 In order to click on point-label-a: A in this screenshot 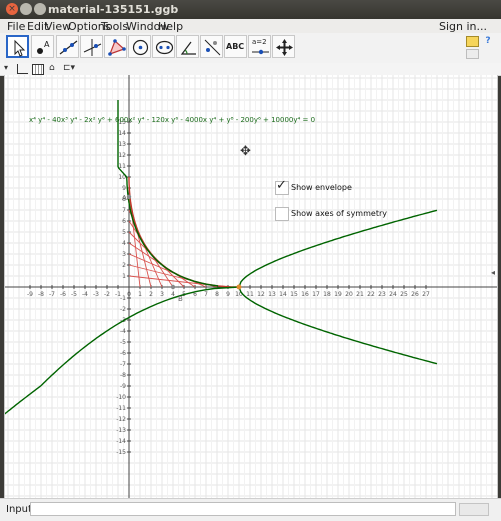, I will do `click(124, 198)`.